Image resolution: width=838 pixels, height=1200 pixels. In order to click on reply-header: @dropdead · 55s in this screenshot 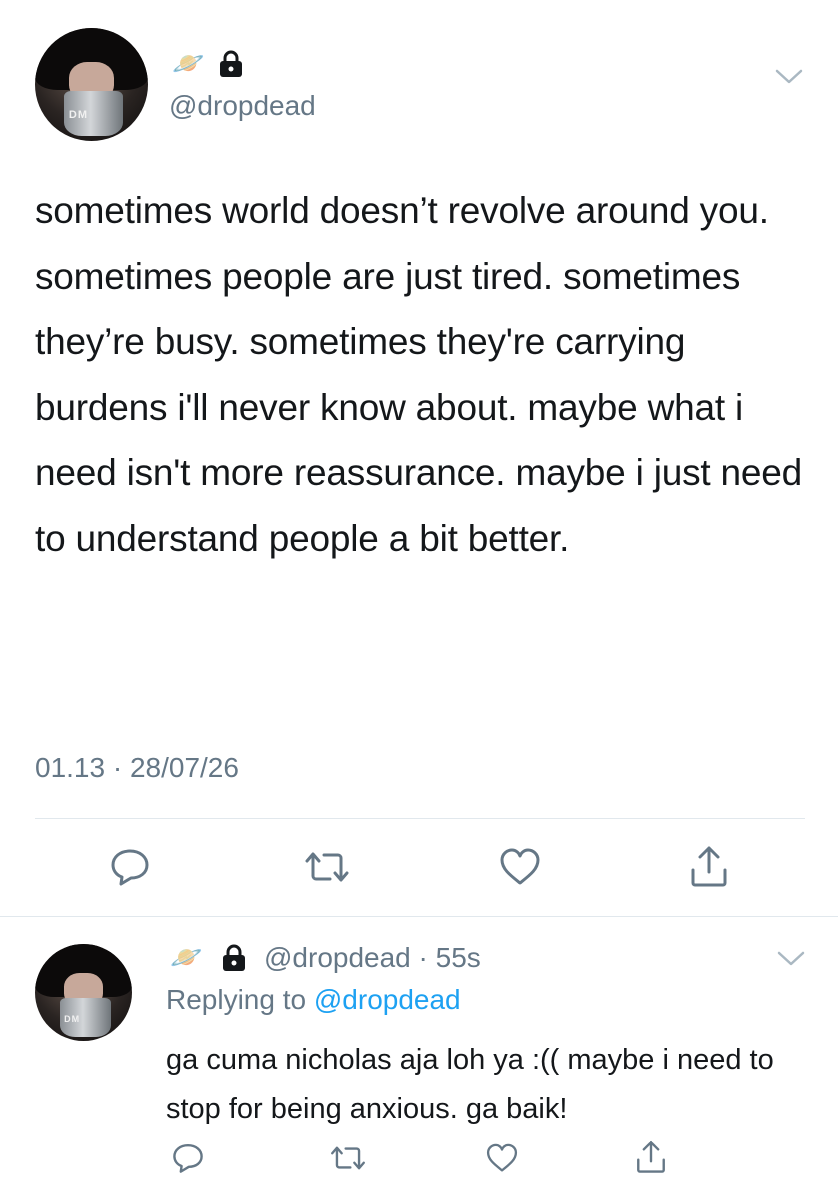, I will do `click(372, 958)`.